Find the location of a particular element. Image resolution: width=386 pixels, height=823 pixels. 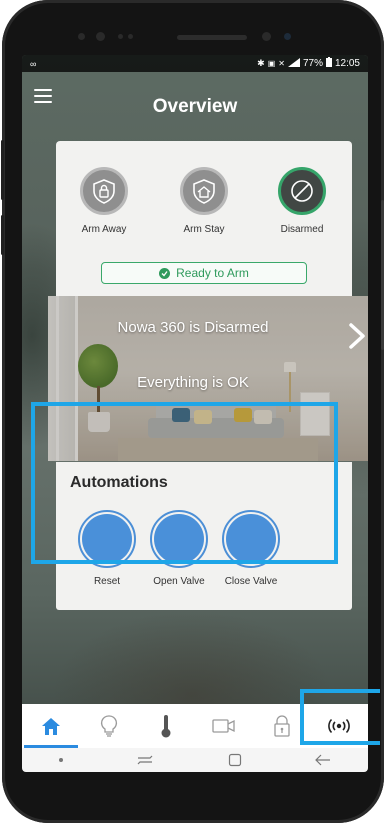

arm-away-button: Arm Away is located at coordinates (104, 201).